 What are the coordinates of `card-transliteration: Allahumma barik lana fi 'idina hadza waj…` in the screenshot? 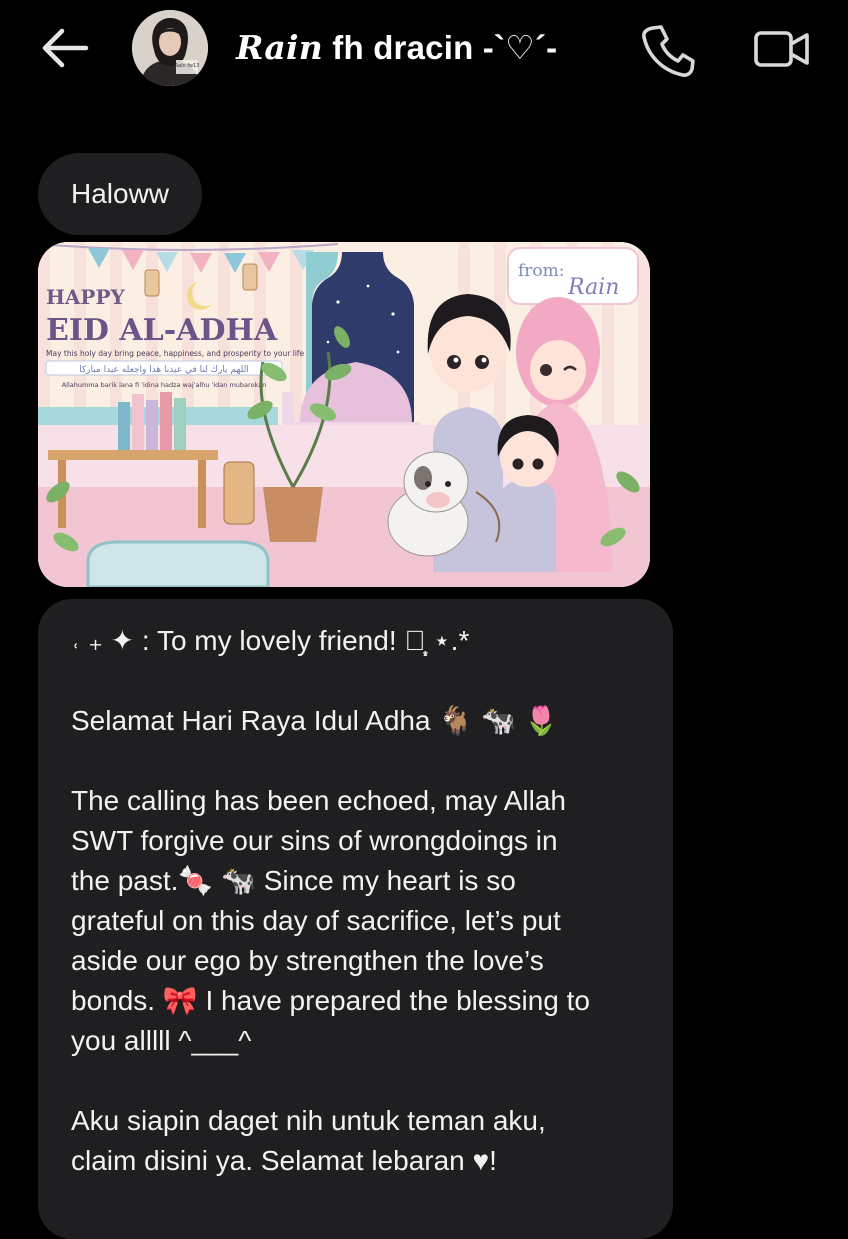 It's located at (164, 385).